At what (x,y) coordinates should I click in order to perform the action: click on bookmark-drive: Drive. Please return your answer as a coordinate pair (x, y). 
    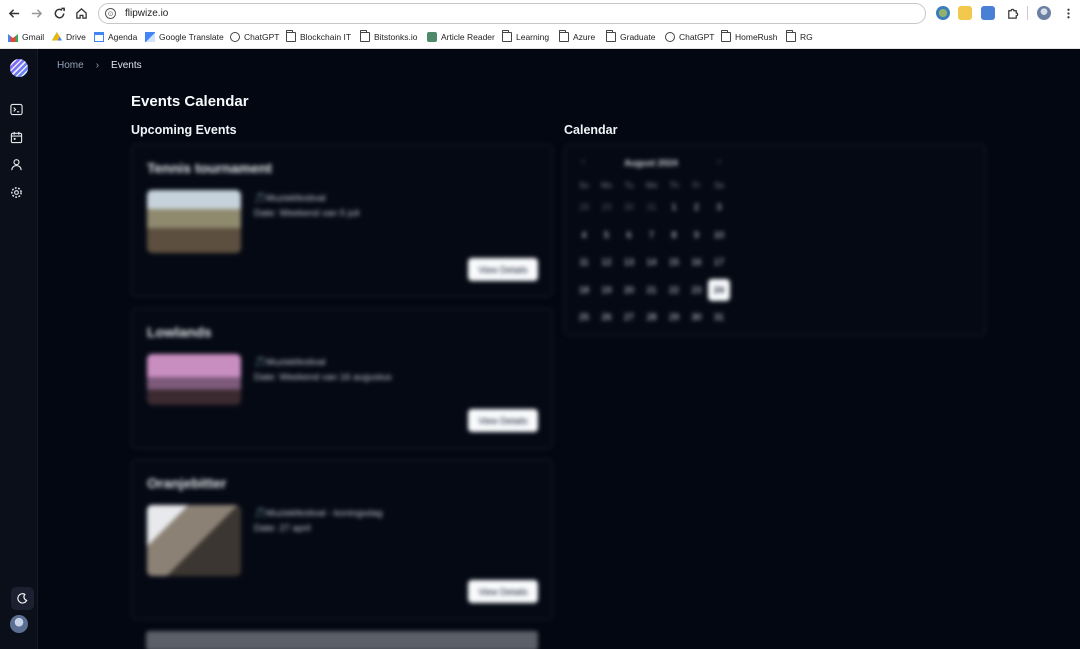
    Looking at the image, I should click on (69, 37).